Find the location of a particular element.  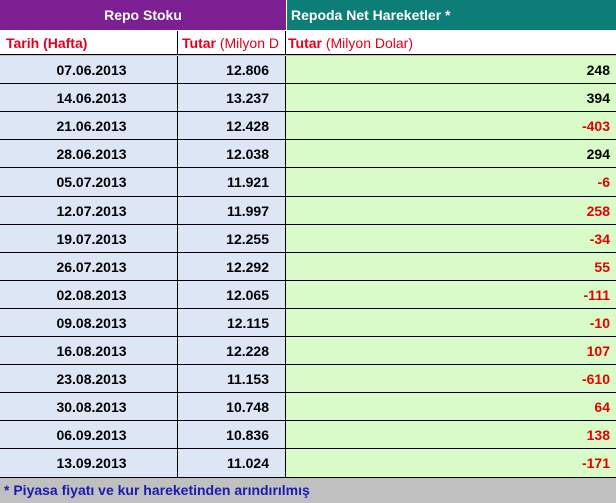

table-row-net: 55 is located at coordinates (451, 267).